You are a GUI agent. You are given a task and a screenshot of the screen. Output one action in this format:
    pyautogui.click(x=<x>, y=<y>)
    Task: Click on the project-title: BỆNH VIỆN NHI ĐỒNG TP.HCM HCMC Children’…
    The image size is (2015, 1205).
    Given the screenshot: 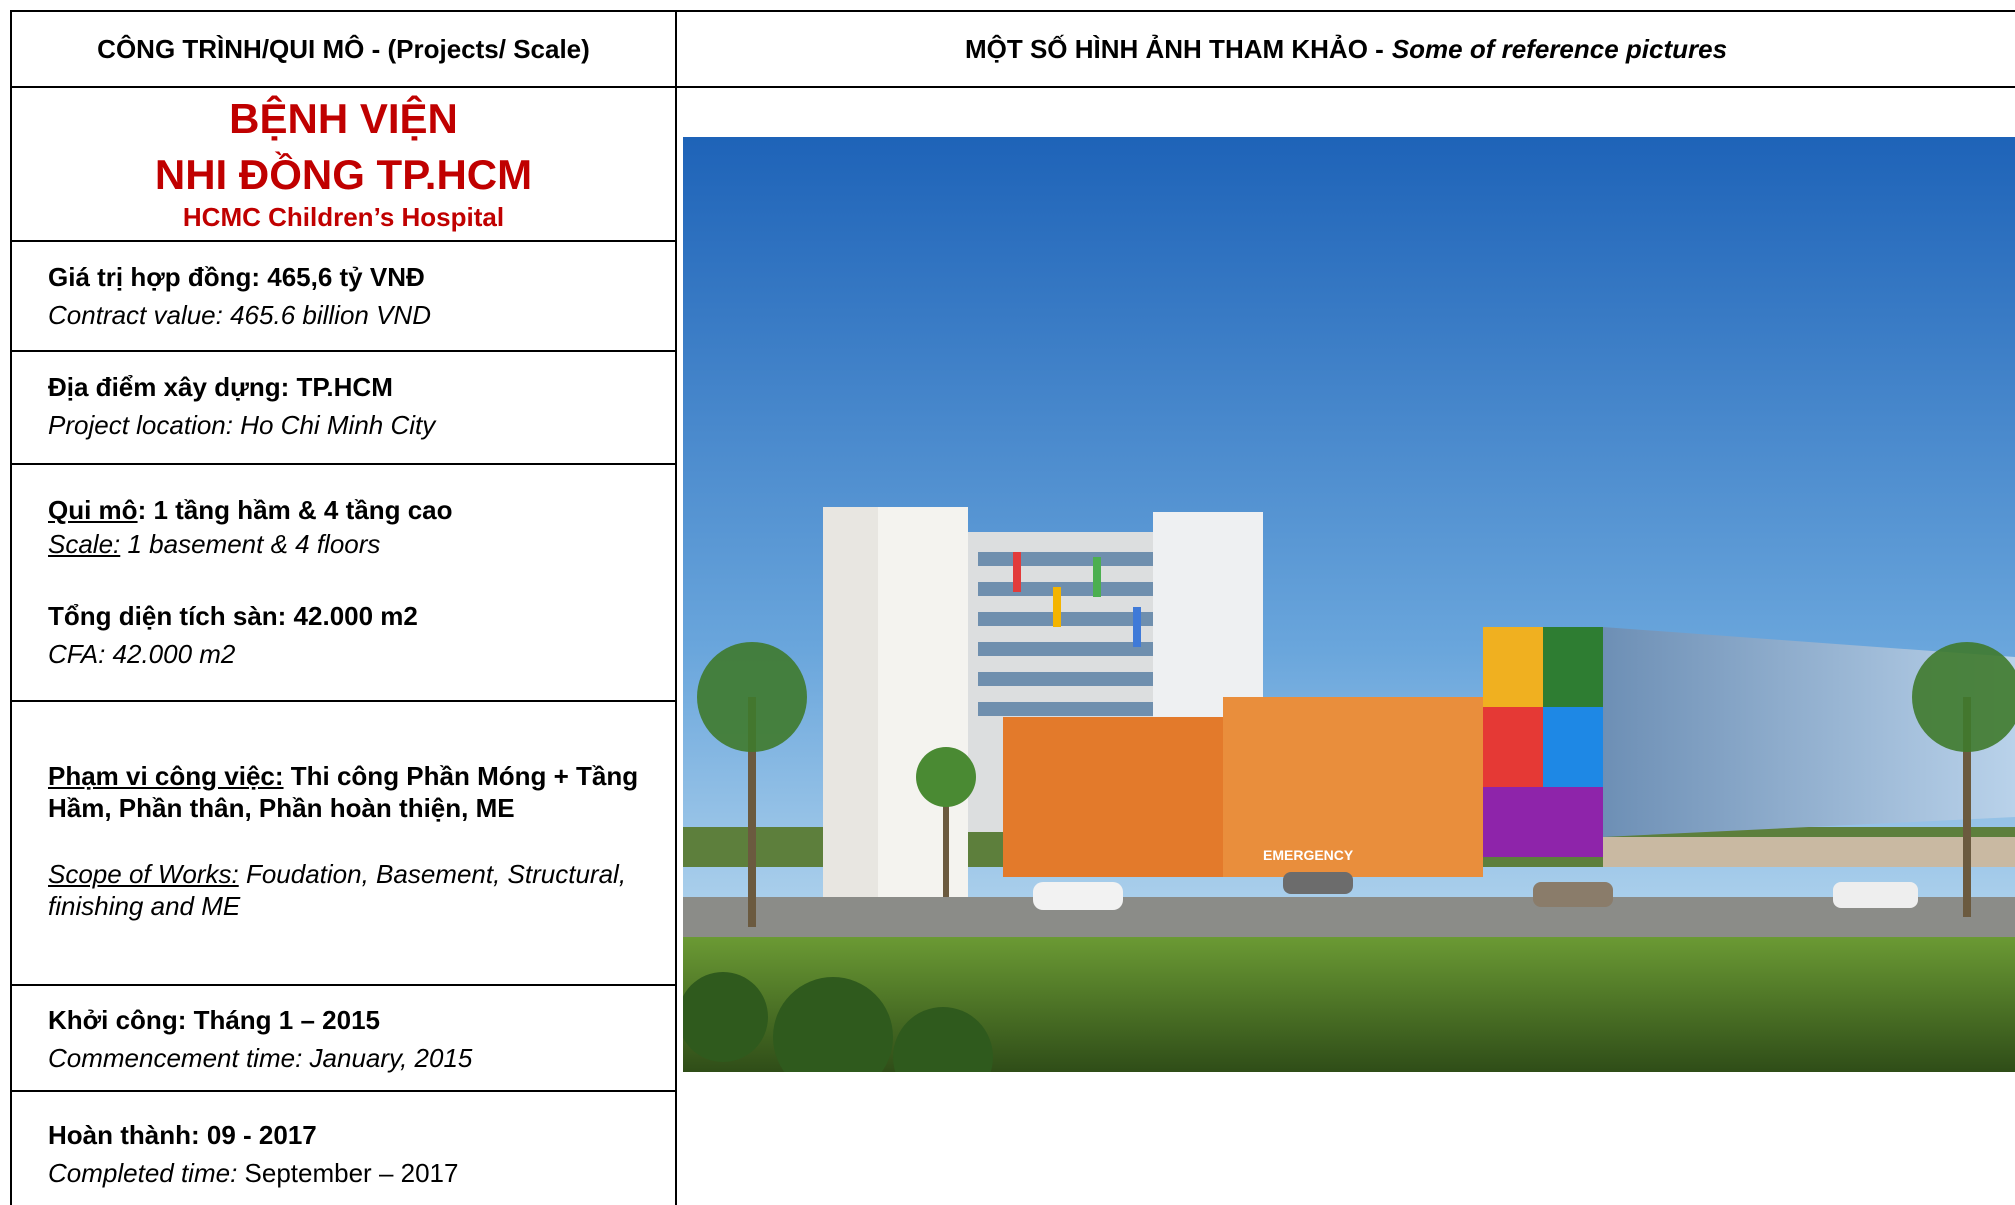 What is the action you would take?
    pyautogui.click(x=343, y=164)
    